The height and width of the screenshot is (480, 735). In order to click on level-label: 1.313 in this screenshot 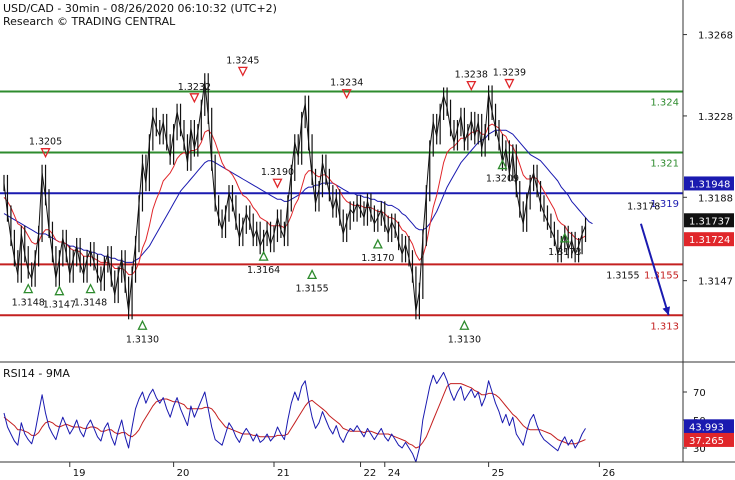, I will do `click(664, 326)`.